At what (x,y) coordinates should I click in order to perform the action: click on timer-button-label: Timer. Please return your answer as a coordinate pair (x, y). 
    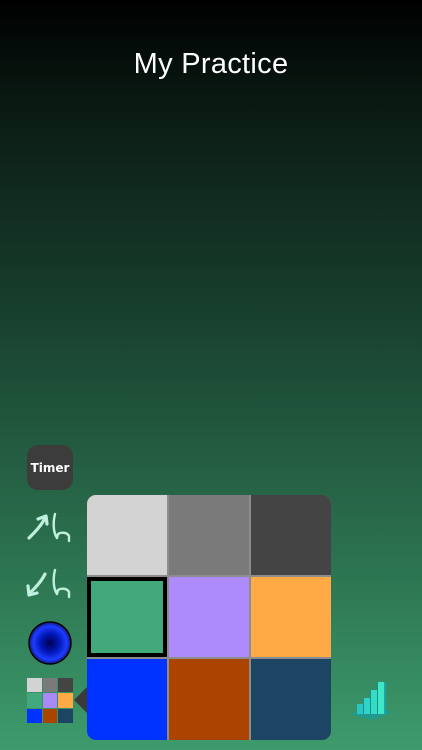
    Looking at the image, I should click on (50, 467).